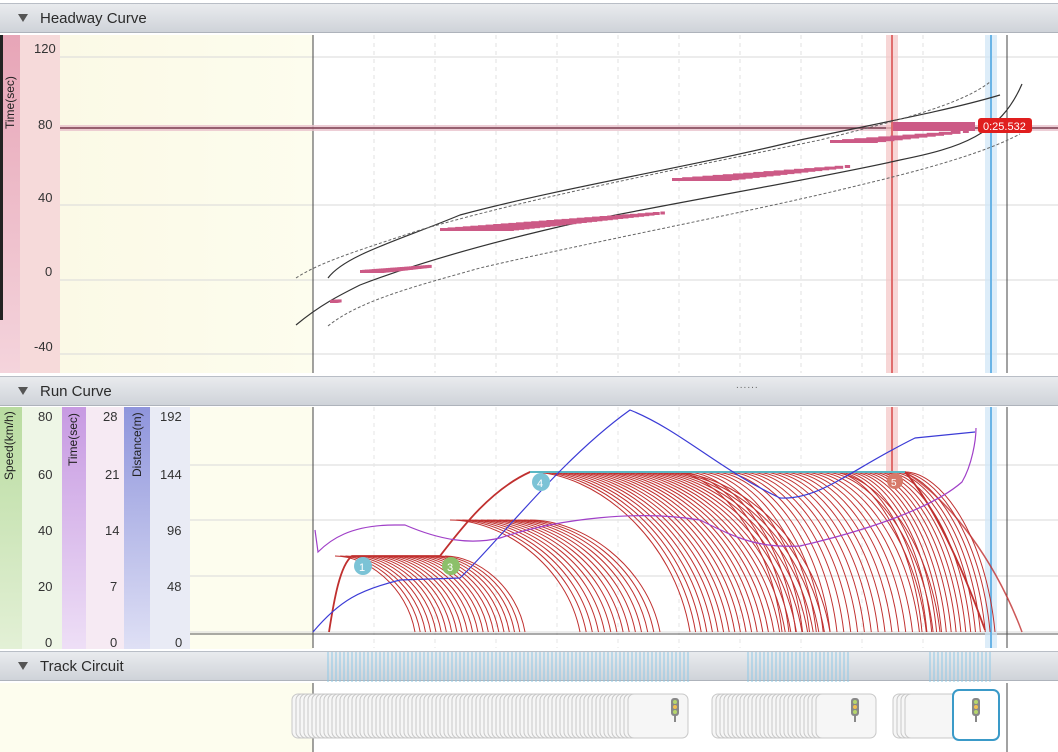  I want to click on track-circuit-plot, so click(649, 702).